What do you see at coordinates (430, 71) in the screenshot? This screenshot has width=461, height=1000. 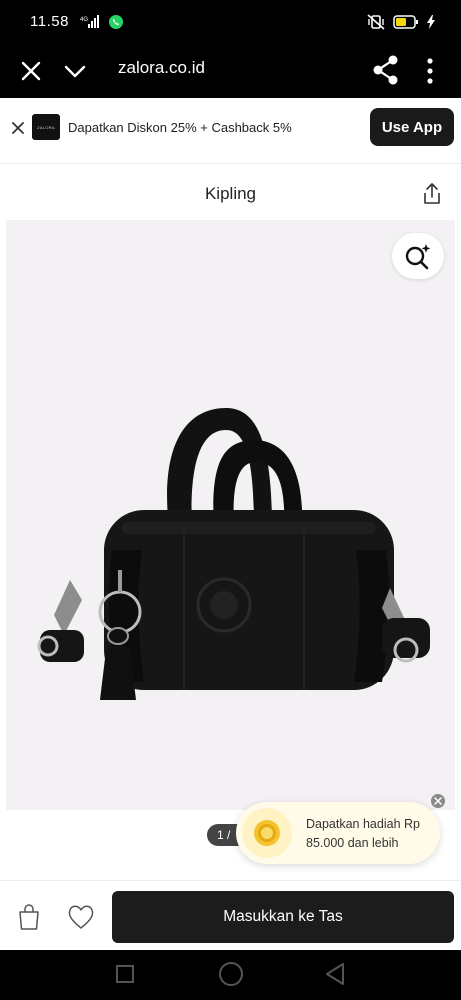 I see `more-vertical-icon` at bounding box center [430, 71].